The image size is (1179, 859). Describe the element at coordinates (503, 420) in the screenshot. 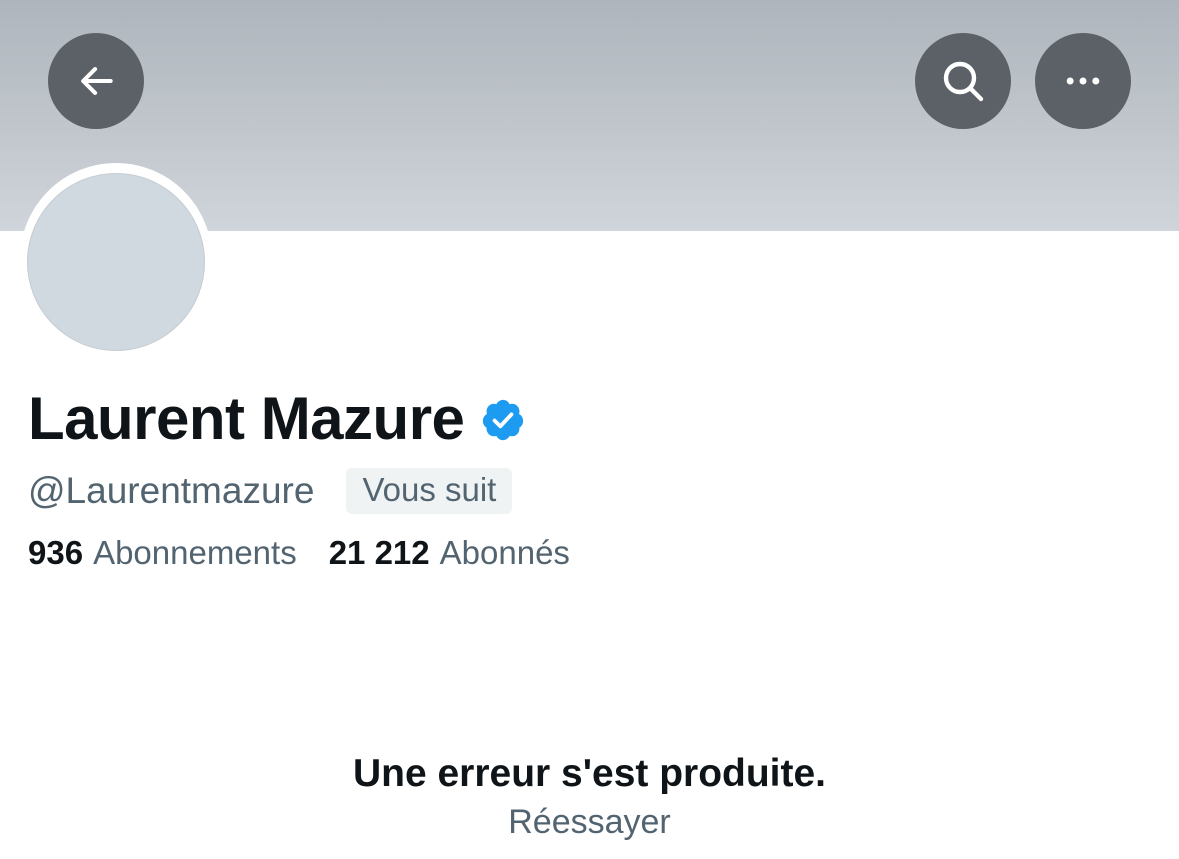

I see `verified-badge-icon` at that location.